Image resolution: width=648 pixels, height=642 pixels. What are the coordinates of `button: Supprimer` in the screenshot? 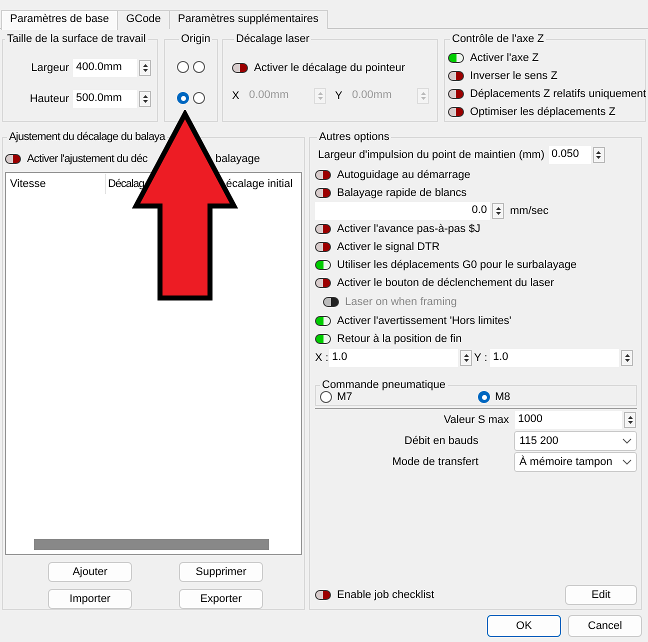 It's located at (221, 572).